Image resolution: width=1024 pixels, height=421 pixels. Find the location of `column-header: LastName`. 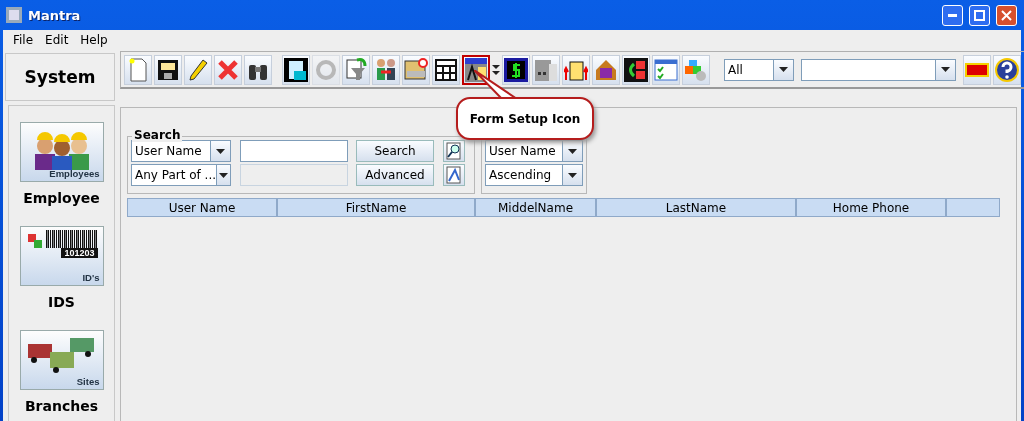

column-header: LastName is located at coordinates (696, 207).